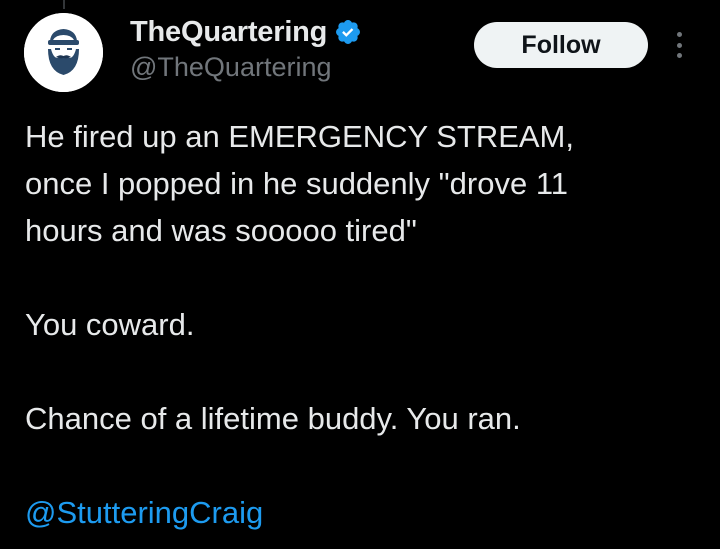  I want to click on tweet-line: once I popped in he suddenly "drove 11, so click(296, 183).